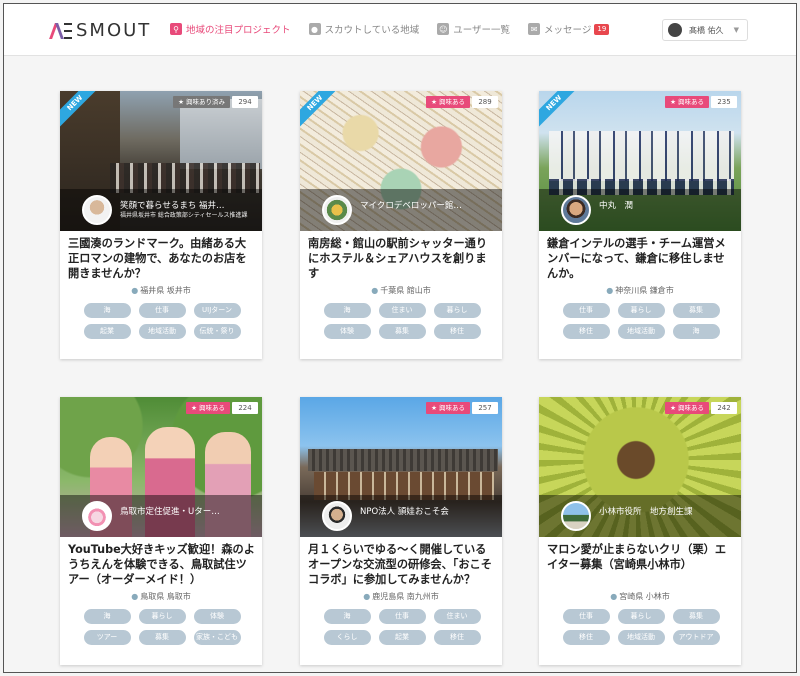  Describe the element at coordinates (675, 30) in the screenshot. I see `avatar` at that location.